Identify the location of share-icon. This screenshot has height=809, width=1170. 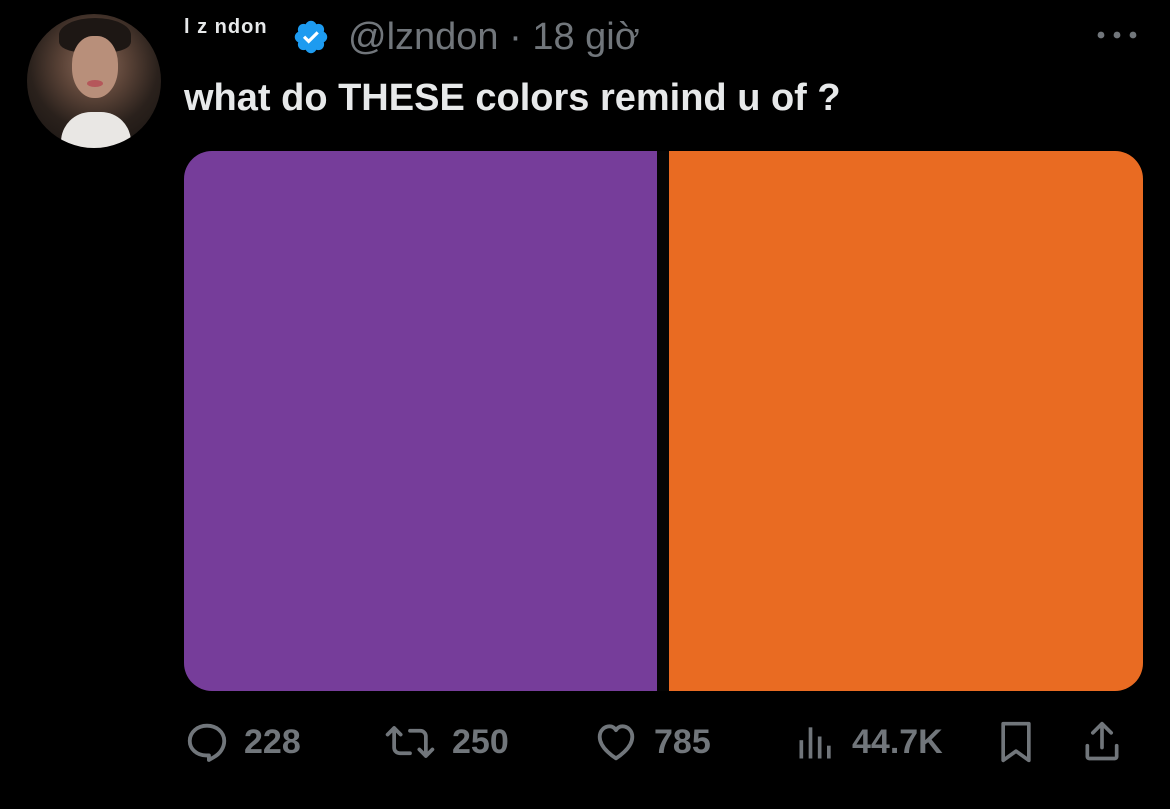
(1102, 741).